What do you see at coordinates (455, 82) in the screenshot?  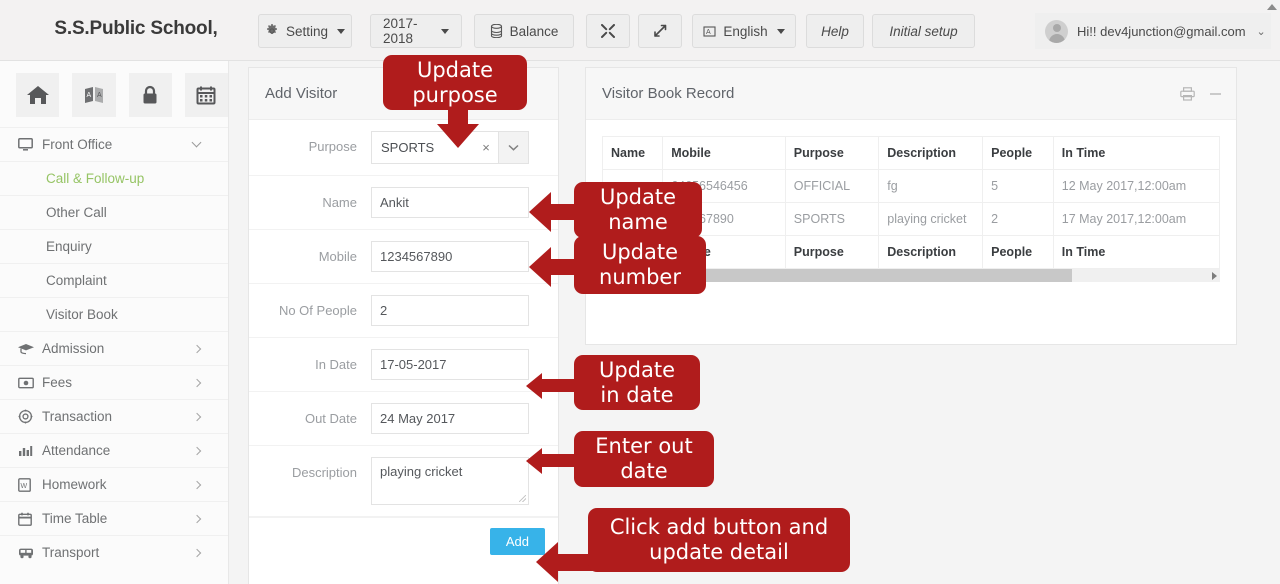 I see `callout-update-purpose: Update purpose` at bounding box center [455, 82].